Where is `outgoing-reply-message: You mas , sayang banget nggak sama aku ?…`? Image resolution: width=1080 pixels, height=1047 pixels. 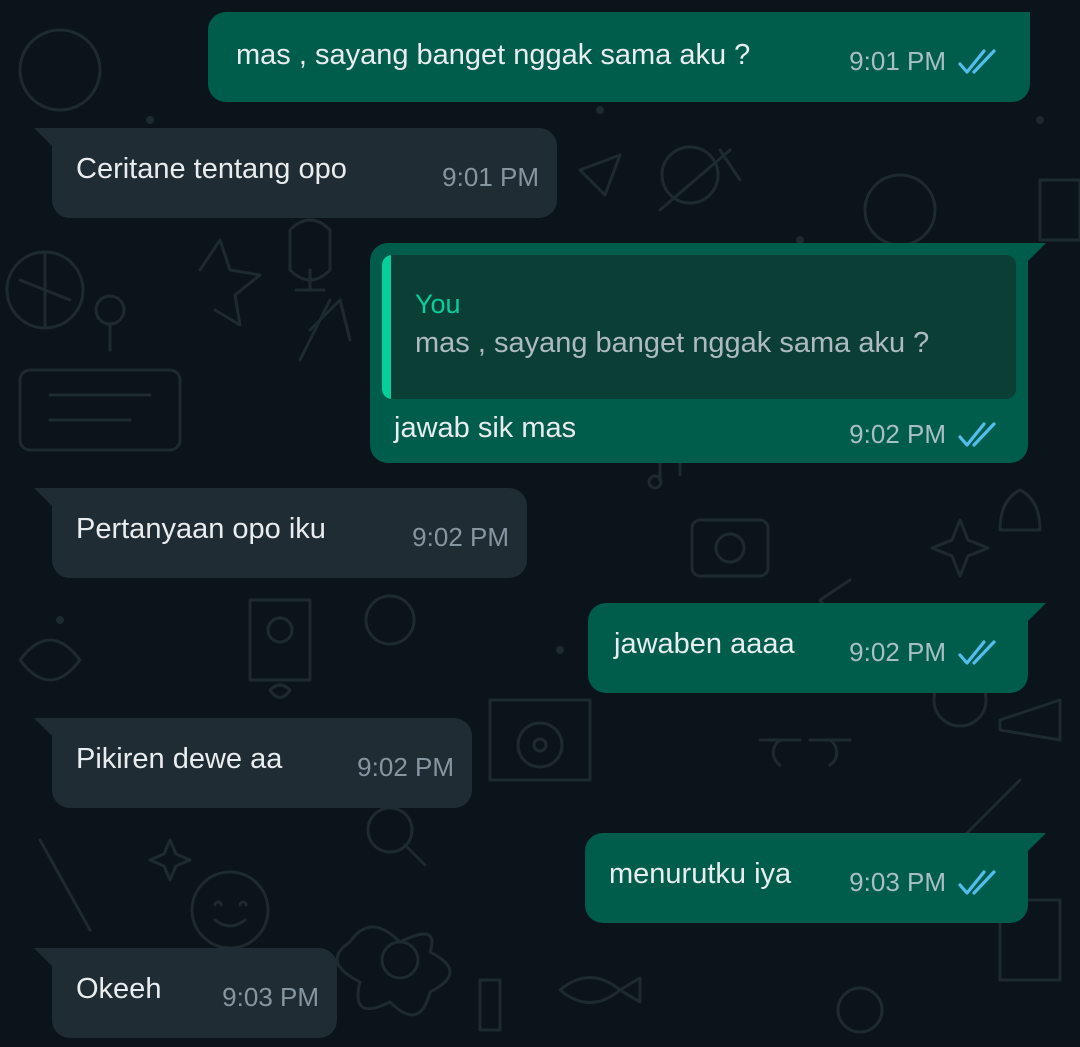
outgoing-reply-message: You mas , sayang banget nggak sama aku ?… is located at coordinates (708, 353).